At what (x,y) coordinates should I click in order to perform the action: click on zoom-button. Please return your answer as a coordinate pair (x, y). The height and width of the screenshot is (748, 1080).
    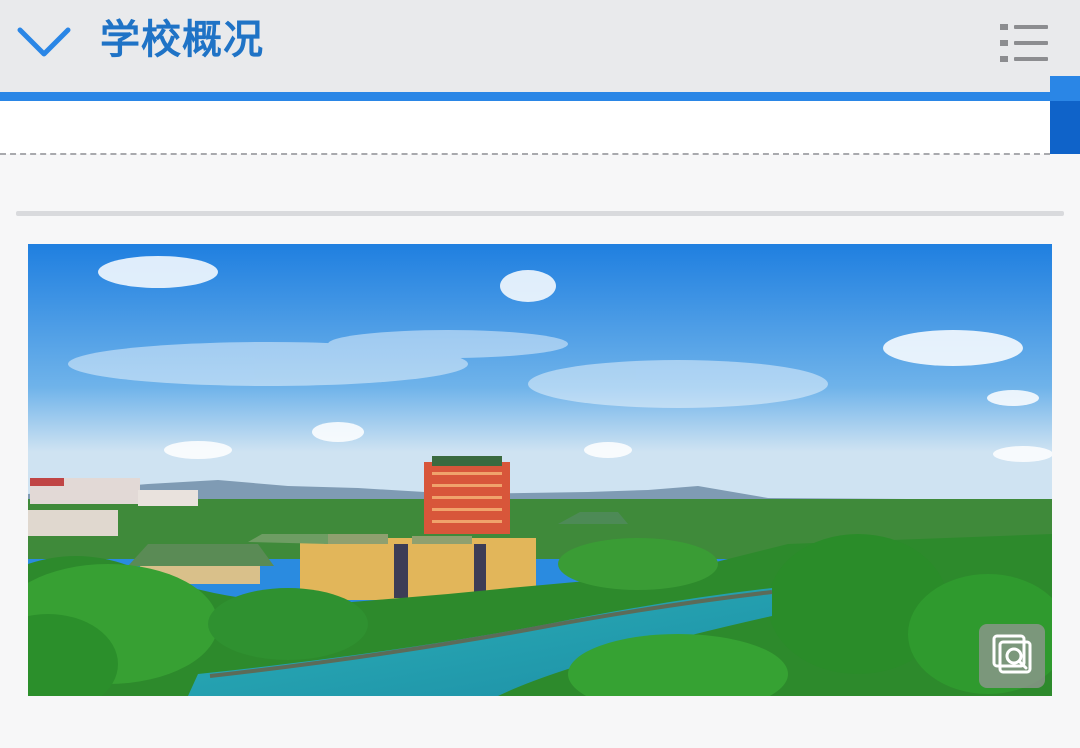
    Looking at the image, I should click on (1012, 656).